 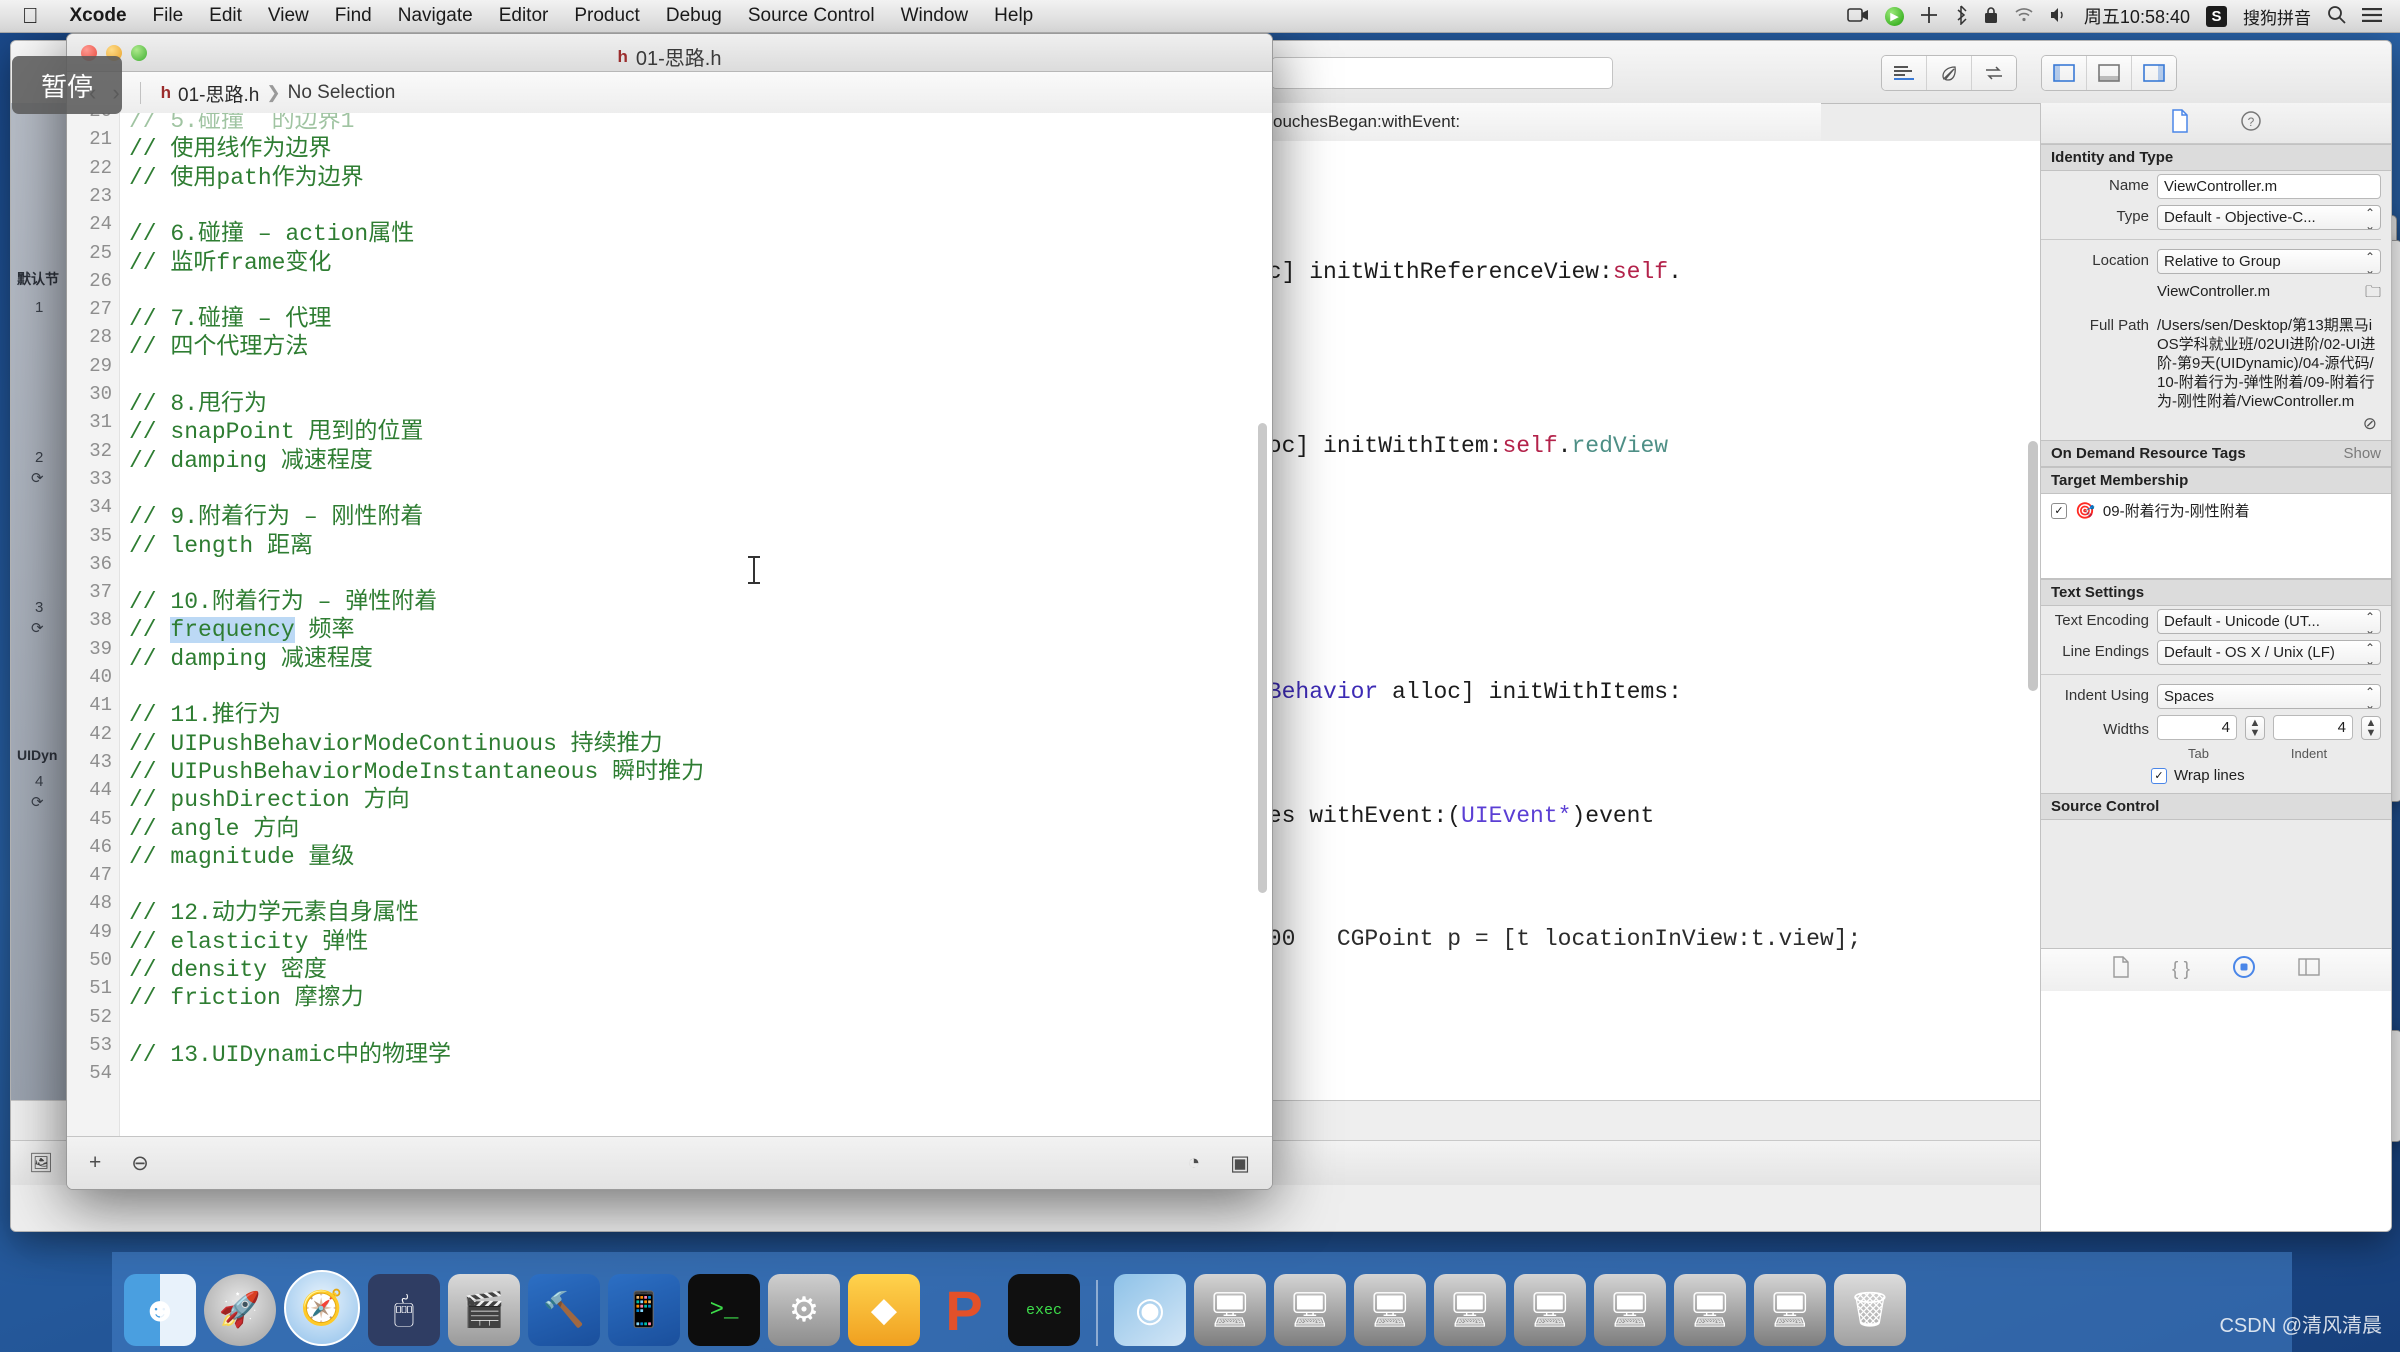 What do you see at coordinates (2180, 123) in the screenshot?
I see `file-inspector-icon` at bounding box center [2180, 123].